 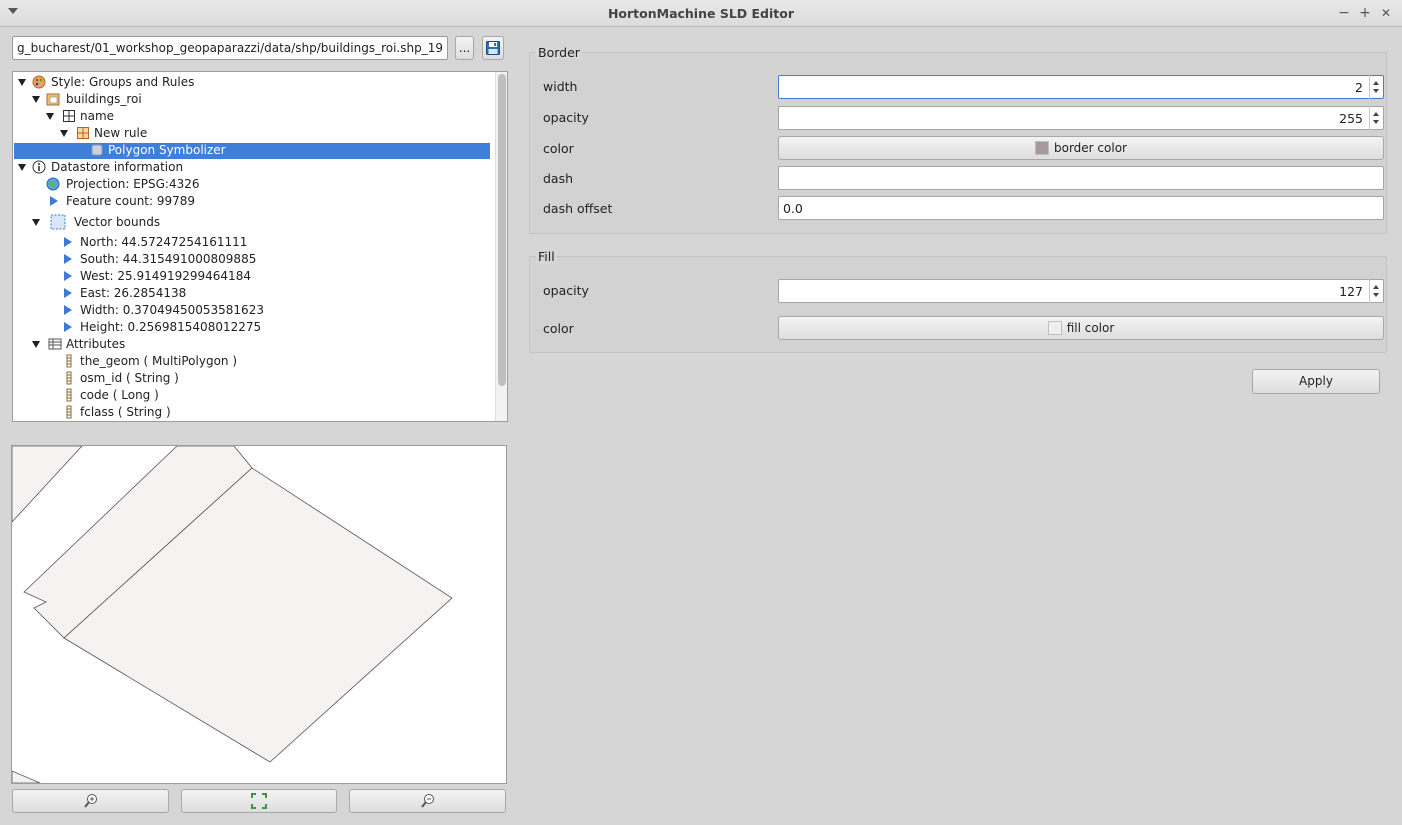 What do you see at coordinates (123, 82) in the screenshot?
I see `tree-label: Style: Groups and Rules` at bounding box center [123, 82].